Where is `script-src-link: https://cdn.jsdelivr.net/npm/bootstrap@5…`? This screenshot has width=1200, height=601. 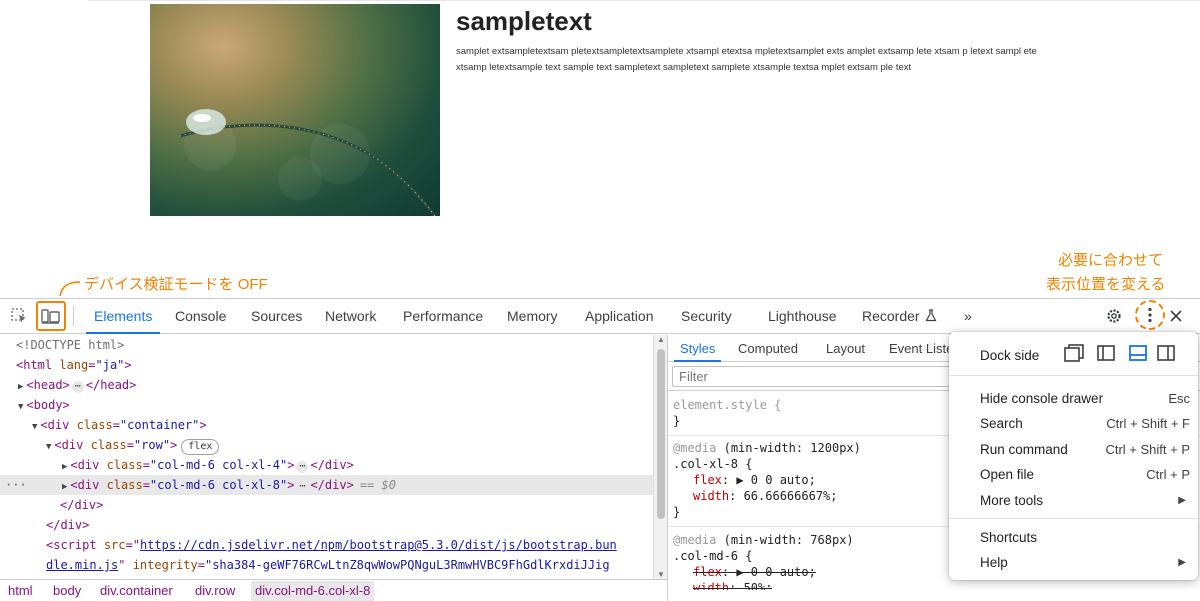 script-src-link: https://cdn.jsdelivr.net/npm/bootstrap@5… is located at coordinates (378, 545).